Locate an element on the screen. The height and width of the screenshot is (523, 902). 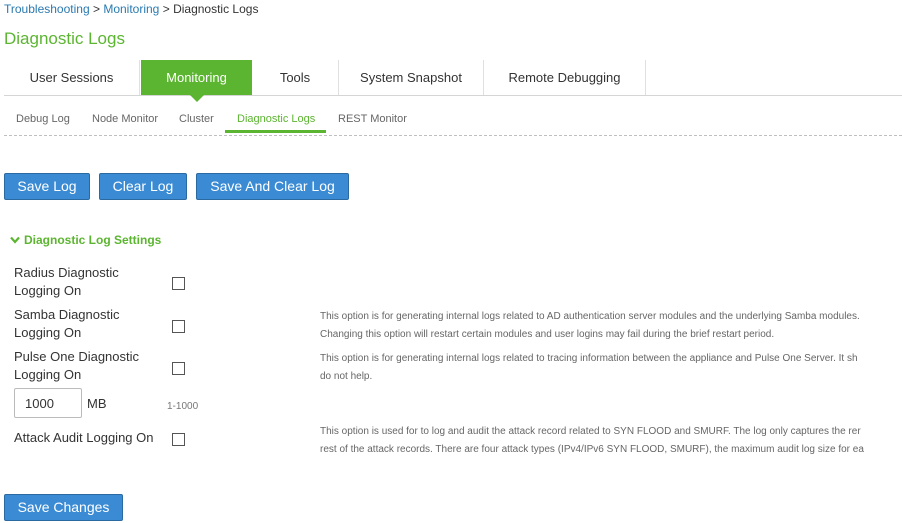
attack-audit-logging-checkbox is located at coordinates (178, 439).